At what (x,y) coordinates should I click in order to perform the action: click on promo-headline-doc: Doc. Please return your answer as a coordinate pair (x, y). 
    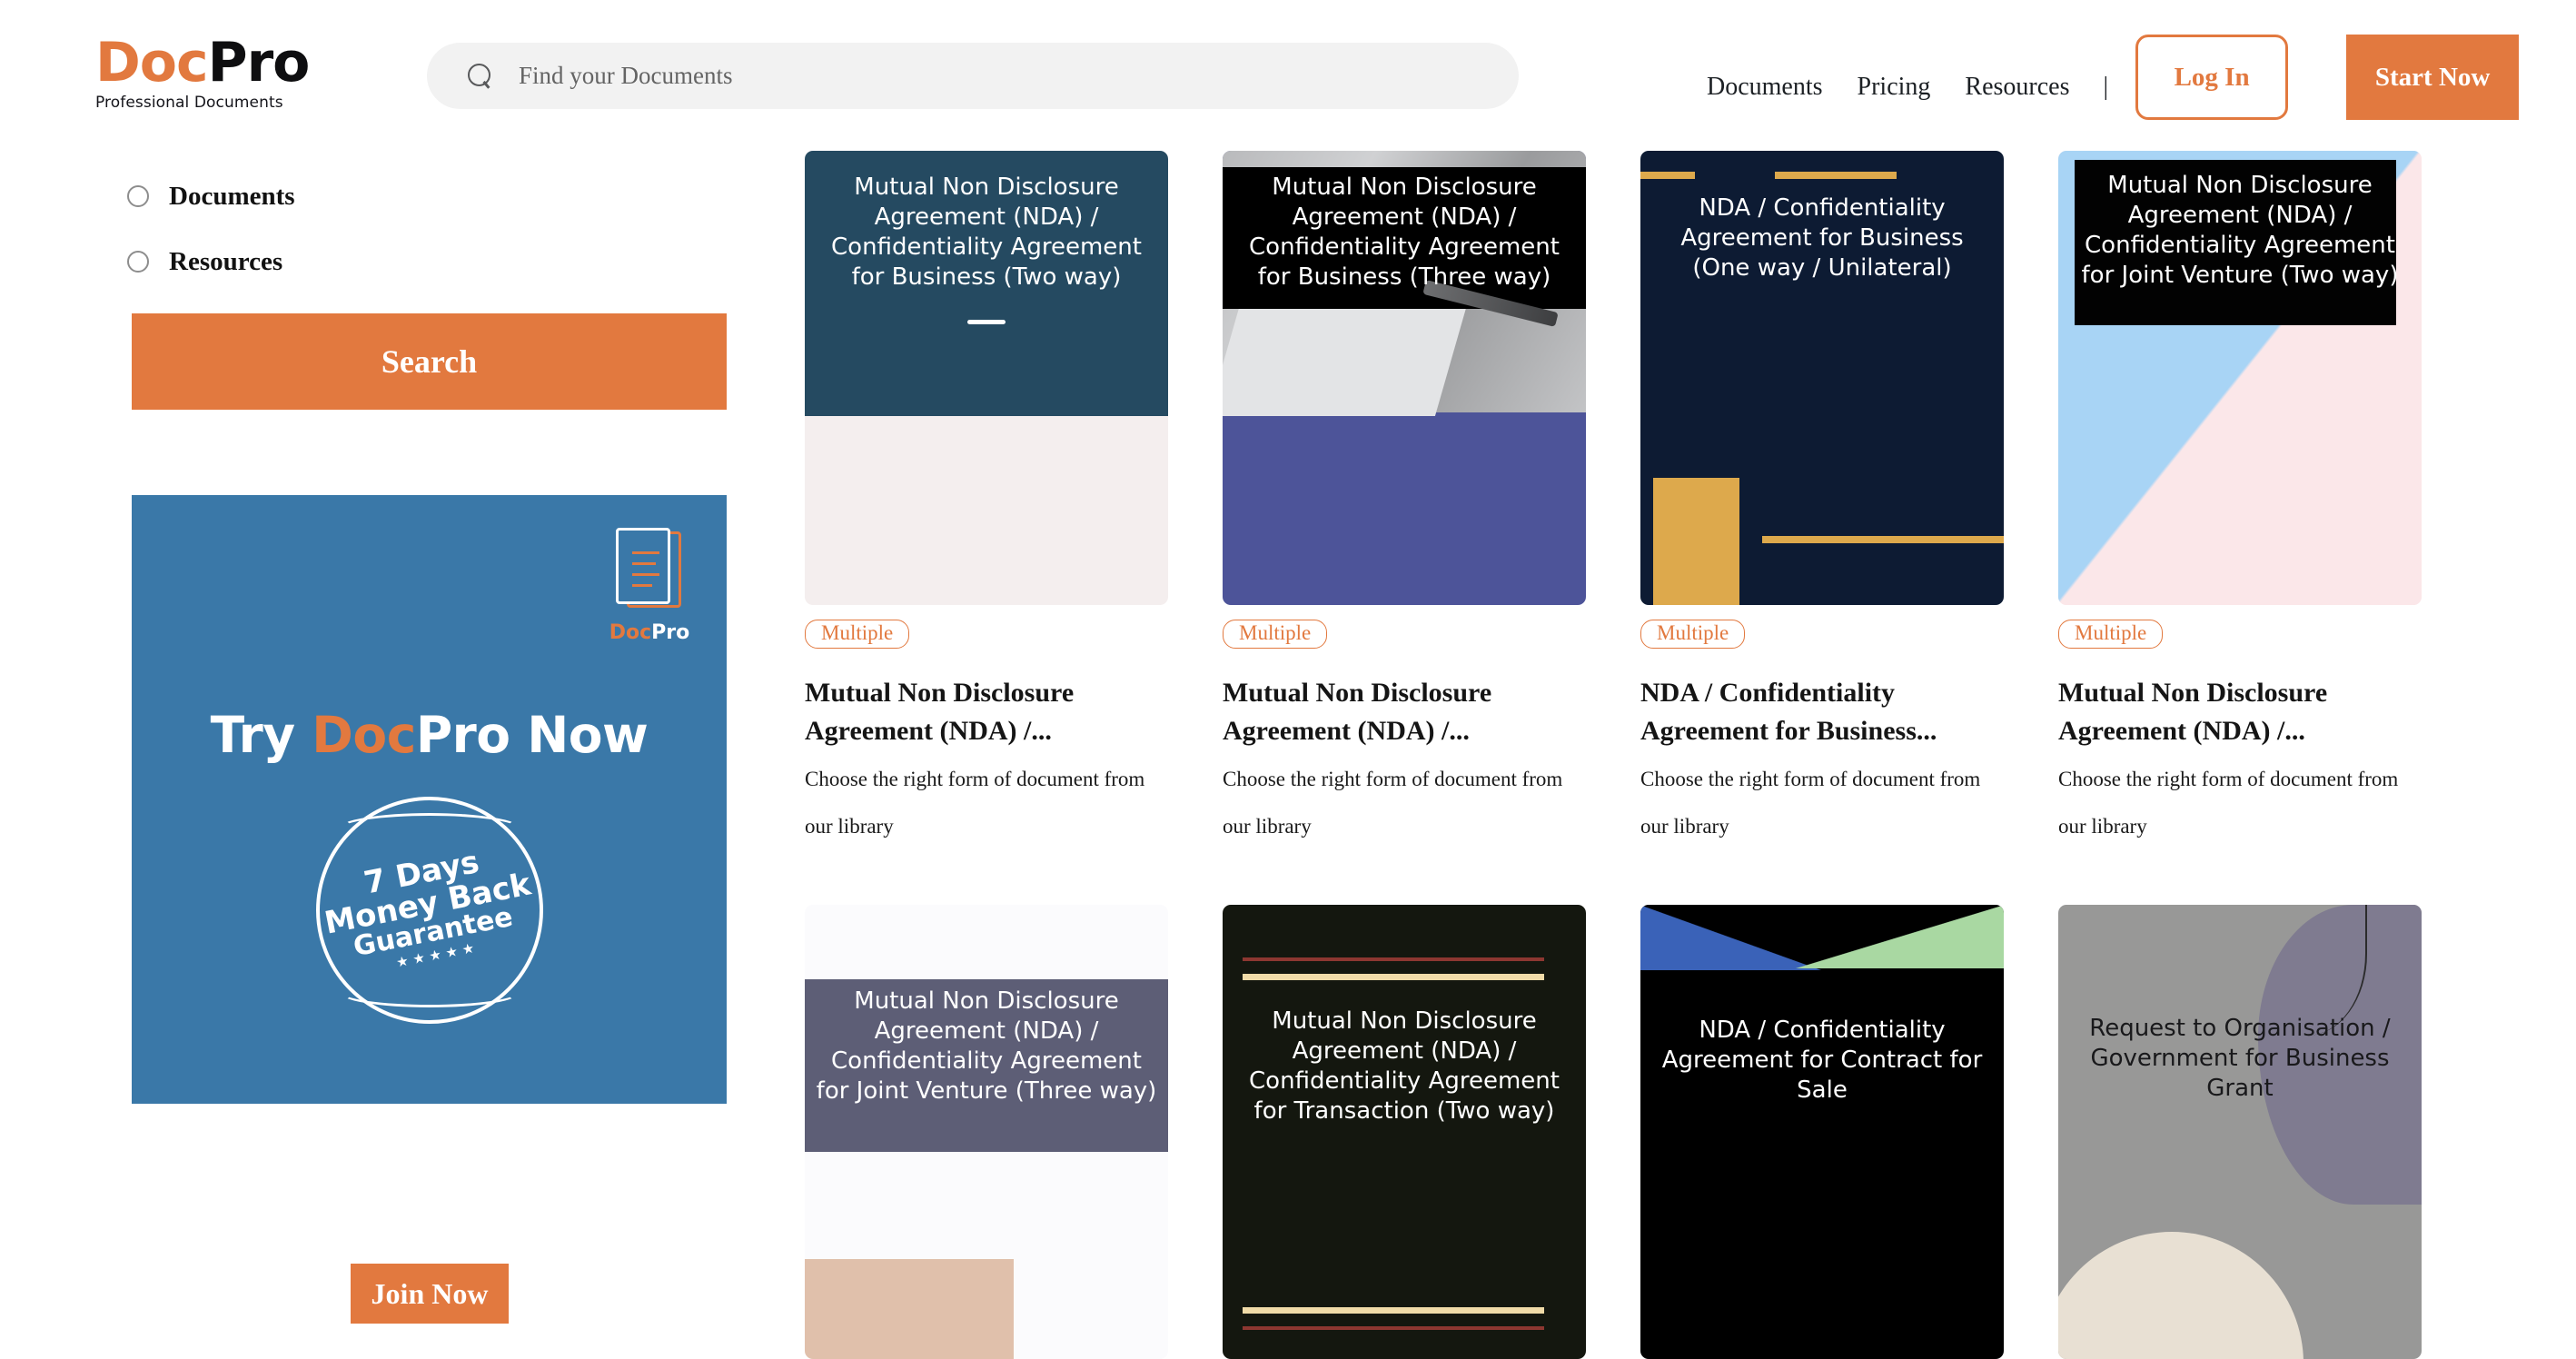
    Looking at the image, I should click on (364, 735).